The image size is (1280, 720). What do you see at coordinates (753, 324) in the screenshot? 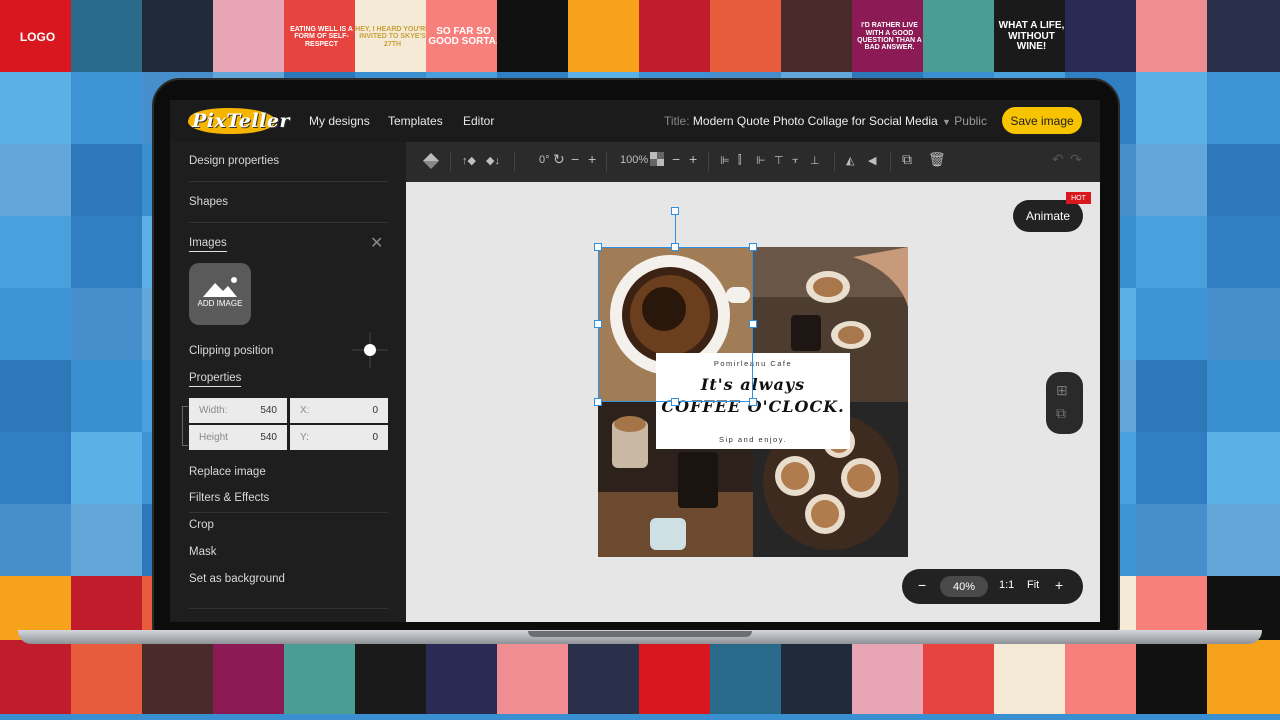
I see `resize-handle-right` at bounding box center [753, 324].